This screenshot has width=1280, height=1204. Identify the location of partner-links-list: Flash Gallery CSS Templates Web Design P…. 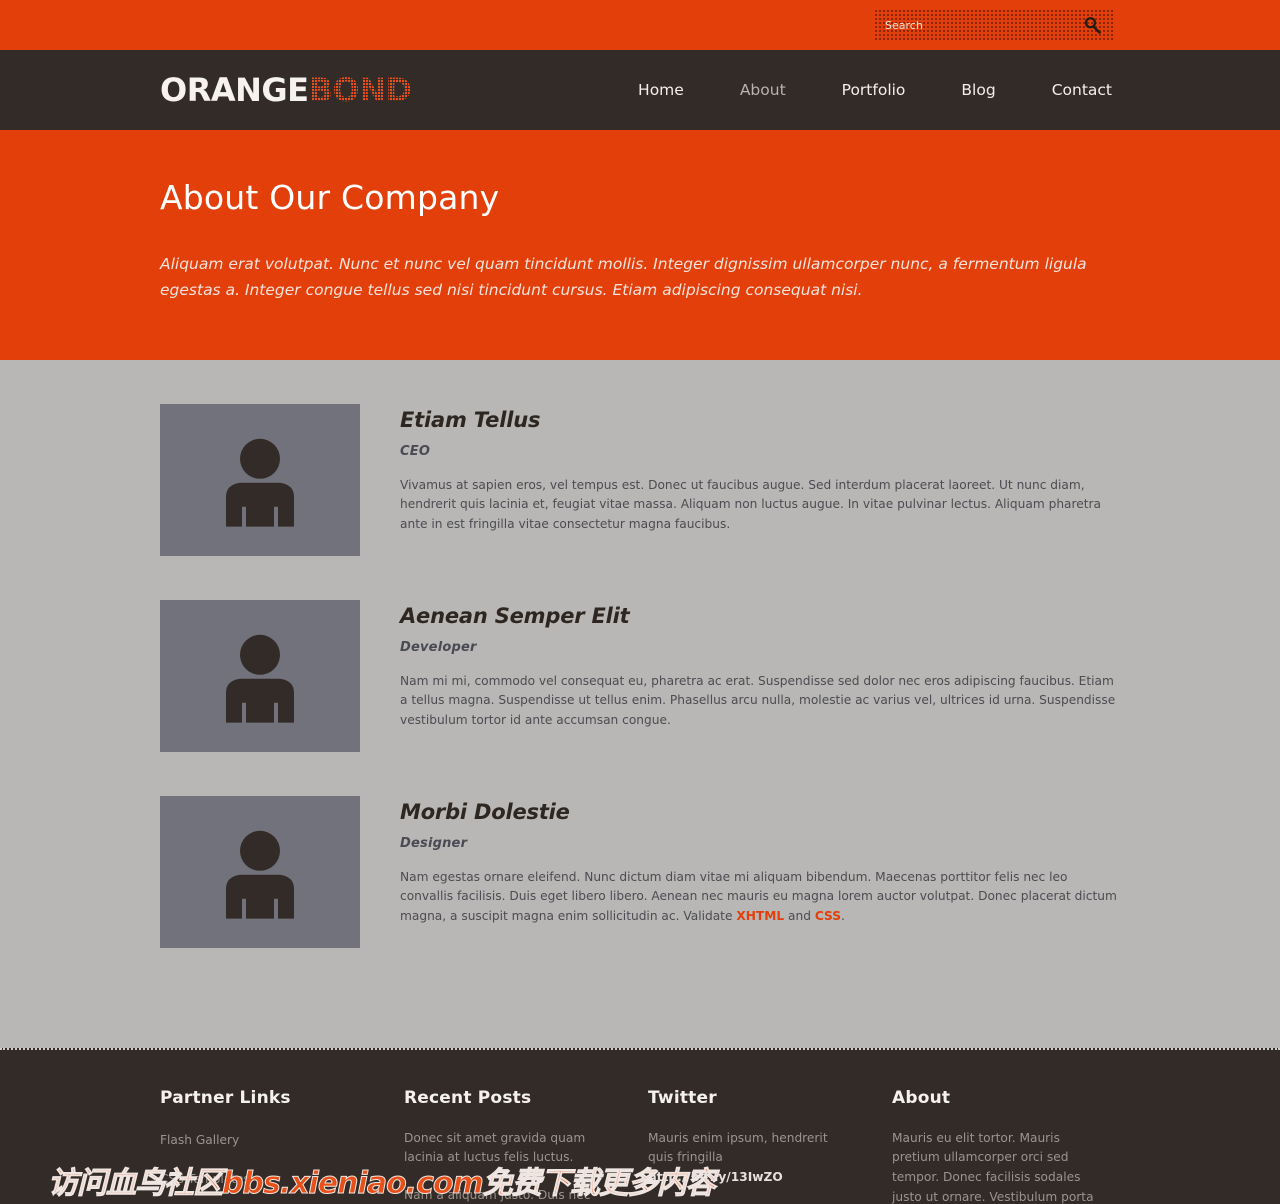
(282, 1166).